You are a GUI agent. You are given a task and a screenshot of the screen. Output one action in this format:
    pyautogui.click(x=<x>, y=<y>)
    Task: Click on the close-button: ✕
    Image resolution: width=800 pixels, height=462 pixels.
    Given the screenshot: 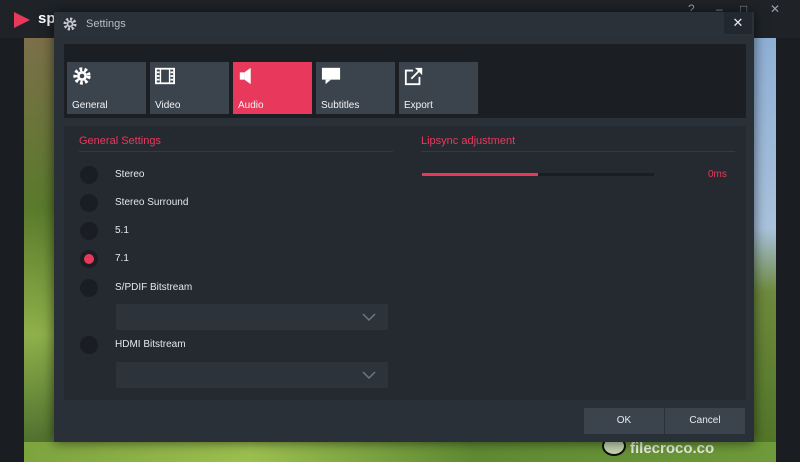 What is the action you would take?
    pyautogui.click(x=738, y=23)
    